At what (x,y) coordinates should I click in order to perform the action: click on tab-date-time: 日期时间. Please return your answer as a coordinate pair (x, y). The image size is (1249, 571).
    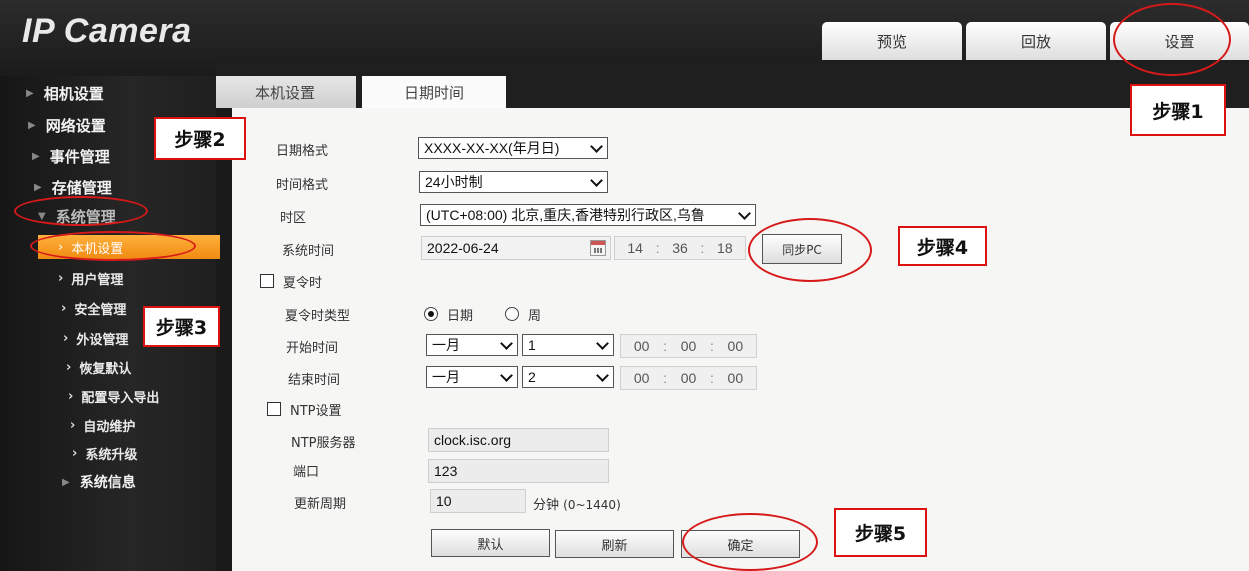
    Looking at the image, I should click on (434, 92).